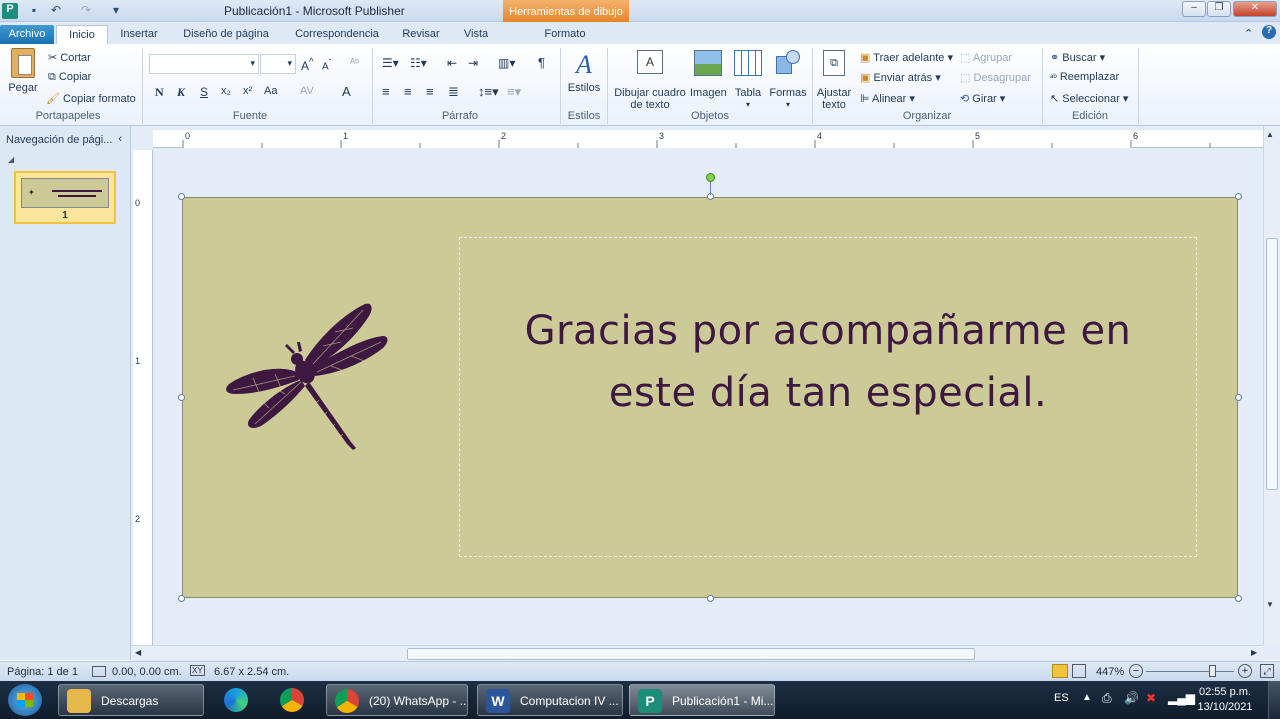 Image resolution: width=1280 pixels, height=719 pixels. I want to click on collapse-pane-icon: ‹, so click(120, 139).